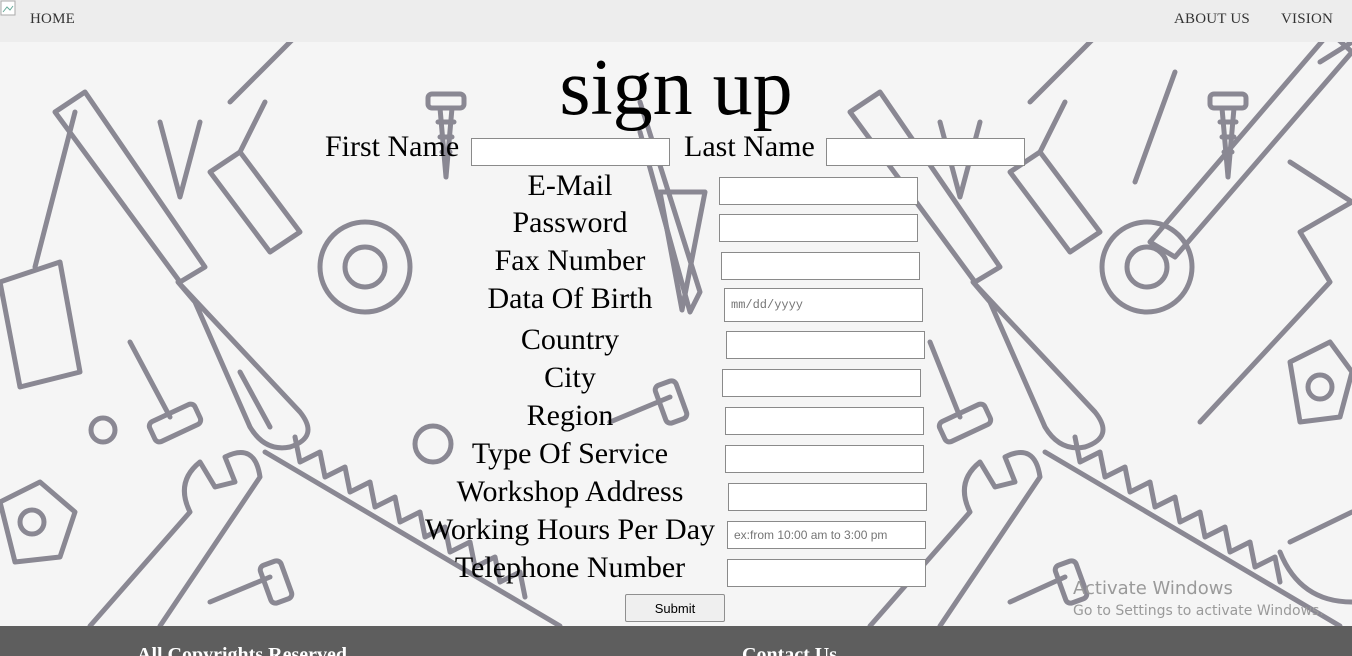 This screenshot has height=656, width=1352. What do you see at coordinates (570, 222) in the screenshot?
I see `password-label: Password` at bounding box center [570, 222].